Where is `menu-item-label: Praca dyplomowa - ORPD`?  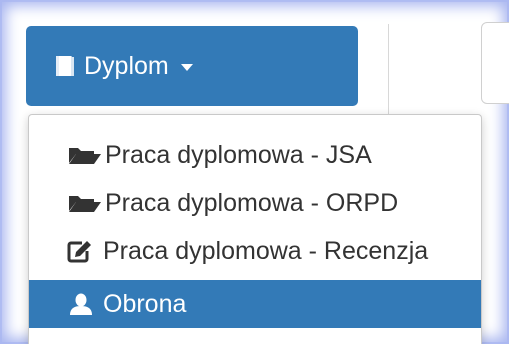 menu-item-label: Praca dyplomowa - ORPD is located at coordinates (252, 202).